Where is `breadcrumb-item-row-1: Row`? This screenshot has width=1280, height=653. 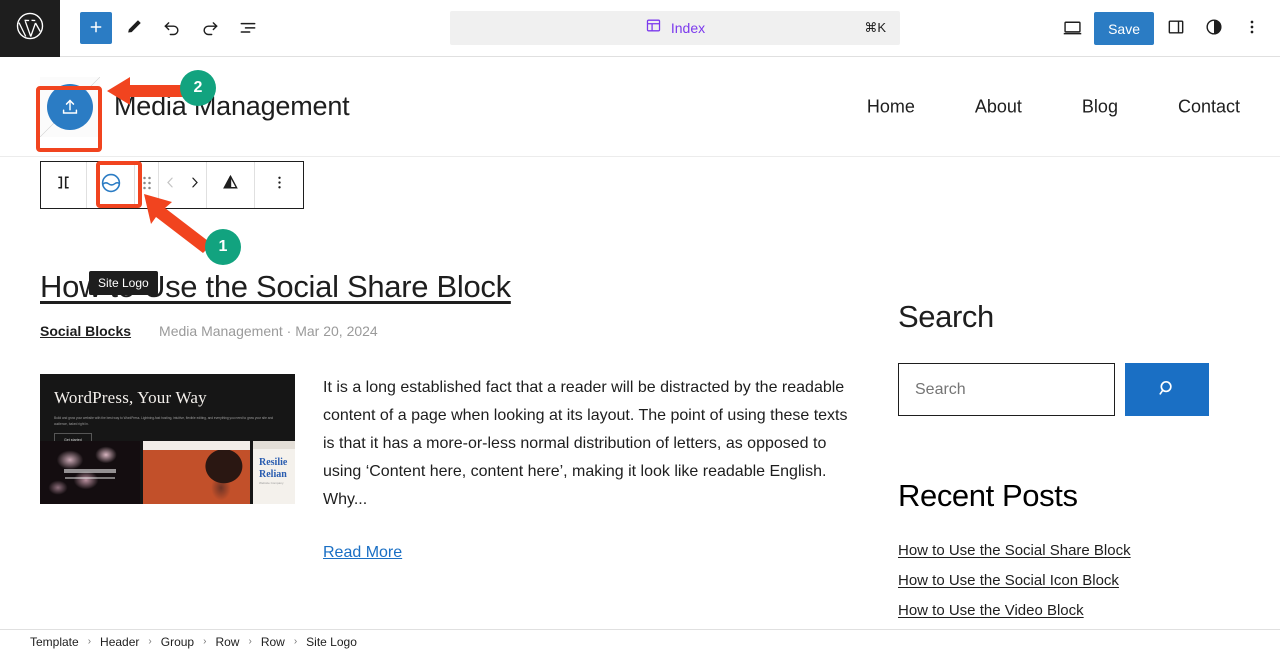 breadcrumb-item-row-1: Row is located at coordinates (227, 642).